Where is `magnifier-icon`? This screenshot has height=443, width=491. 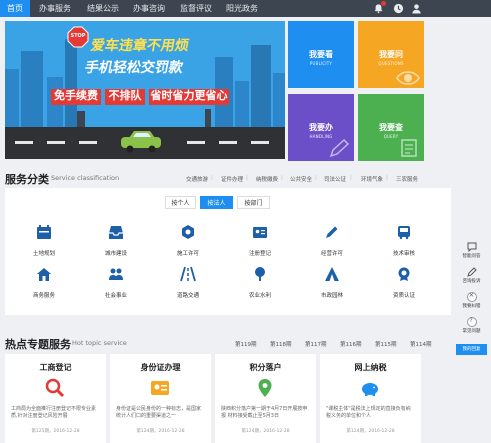 magnifier-icon is located at coordinates (55, 388).